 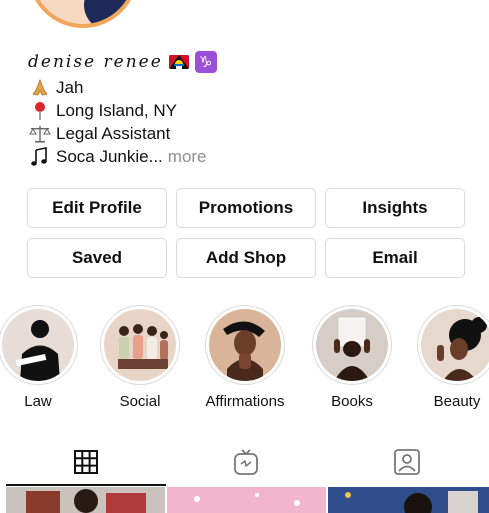 I want to click on tab-posts-grid, so click(x=86, y=462).